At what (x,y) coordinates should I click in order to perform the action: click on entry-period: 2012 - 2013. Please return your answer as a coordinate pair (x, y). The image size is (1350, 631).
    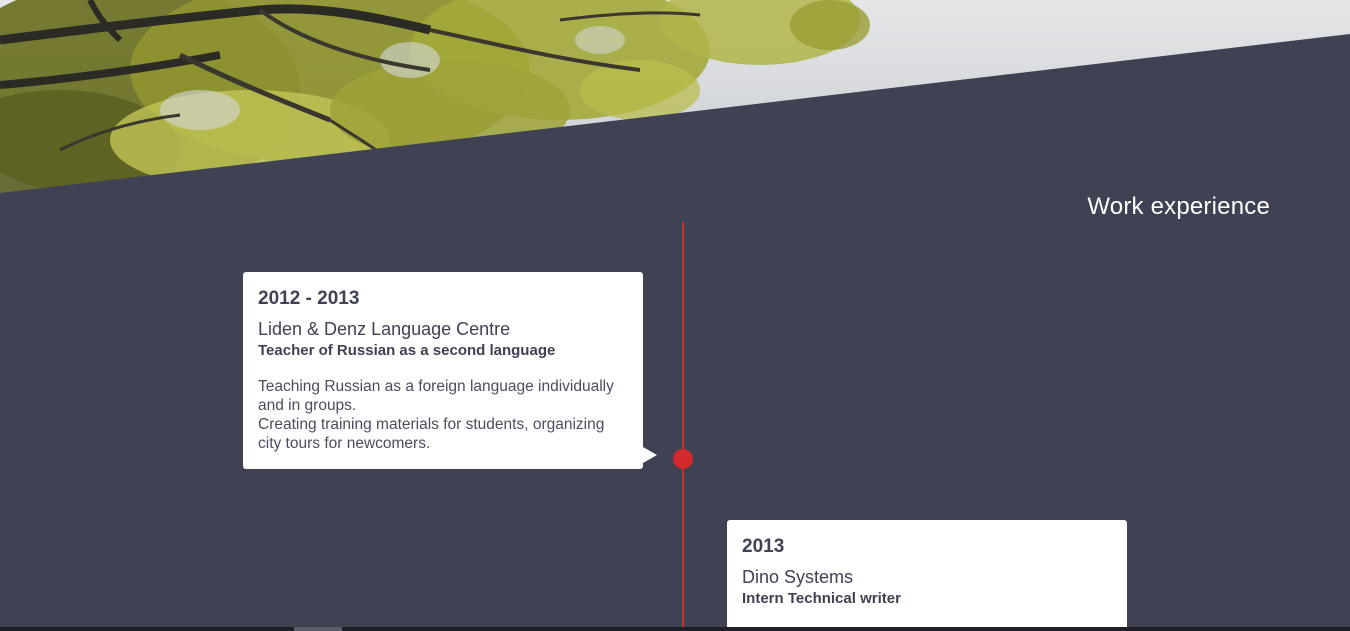
    Looking at the image, I should click on (309, 298).